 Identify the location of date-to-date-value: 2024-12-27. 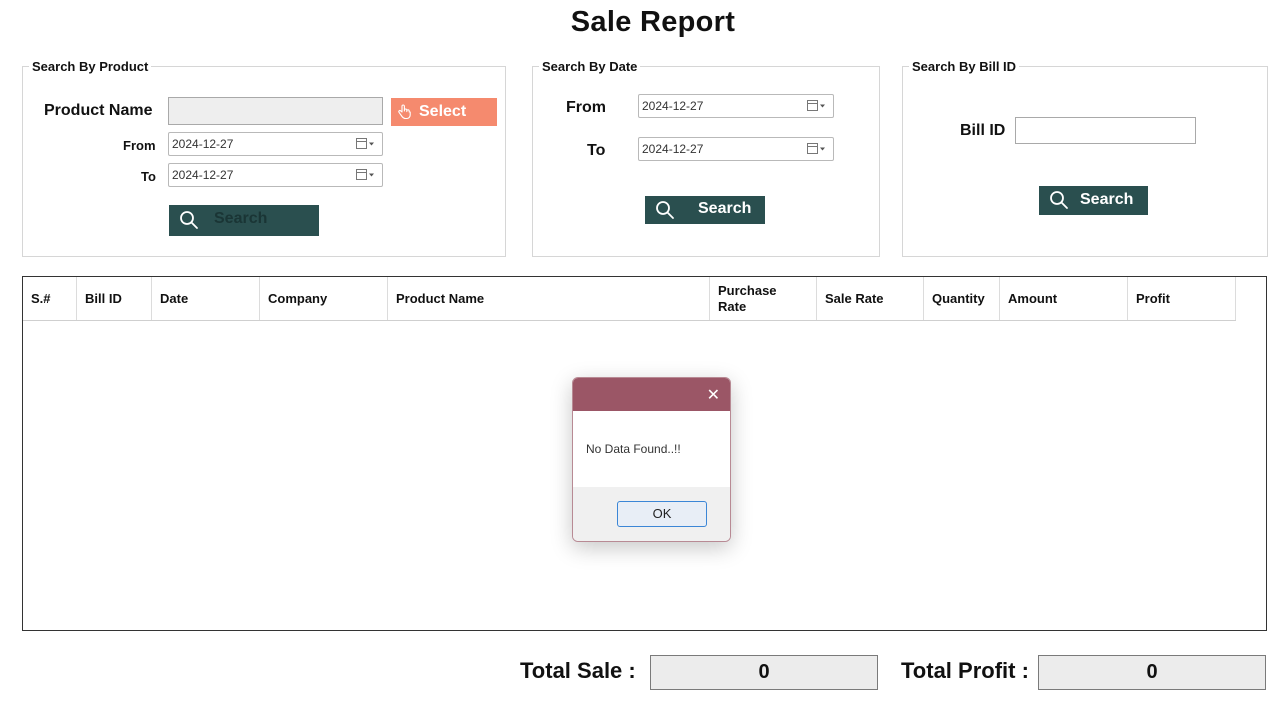
(673, 149).